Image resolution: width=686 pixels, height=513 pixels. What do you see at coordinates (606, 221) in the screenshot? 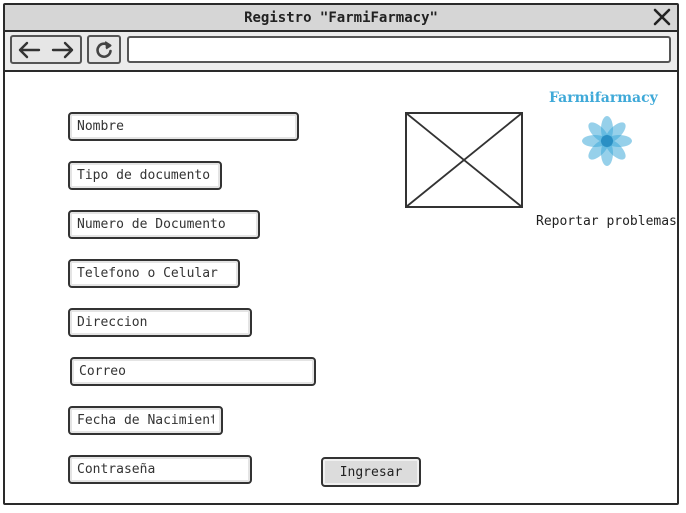
I see `report-problems-link: Reportar problemas` at bounding box center [606, 221].